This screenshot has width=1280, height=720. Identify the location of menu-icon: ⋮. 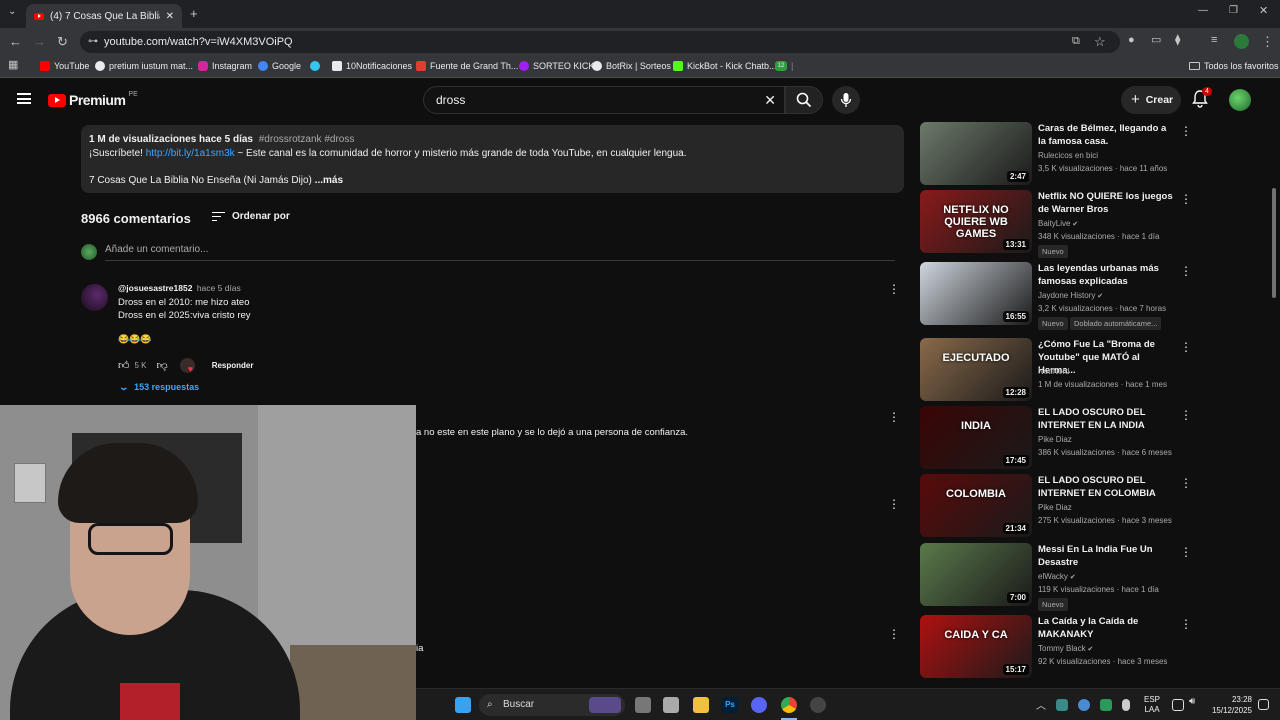
(1267, 41).